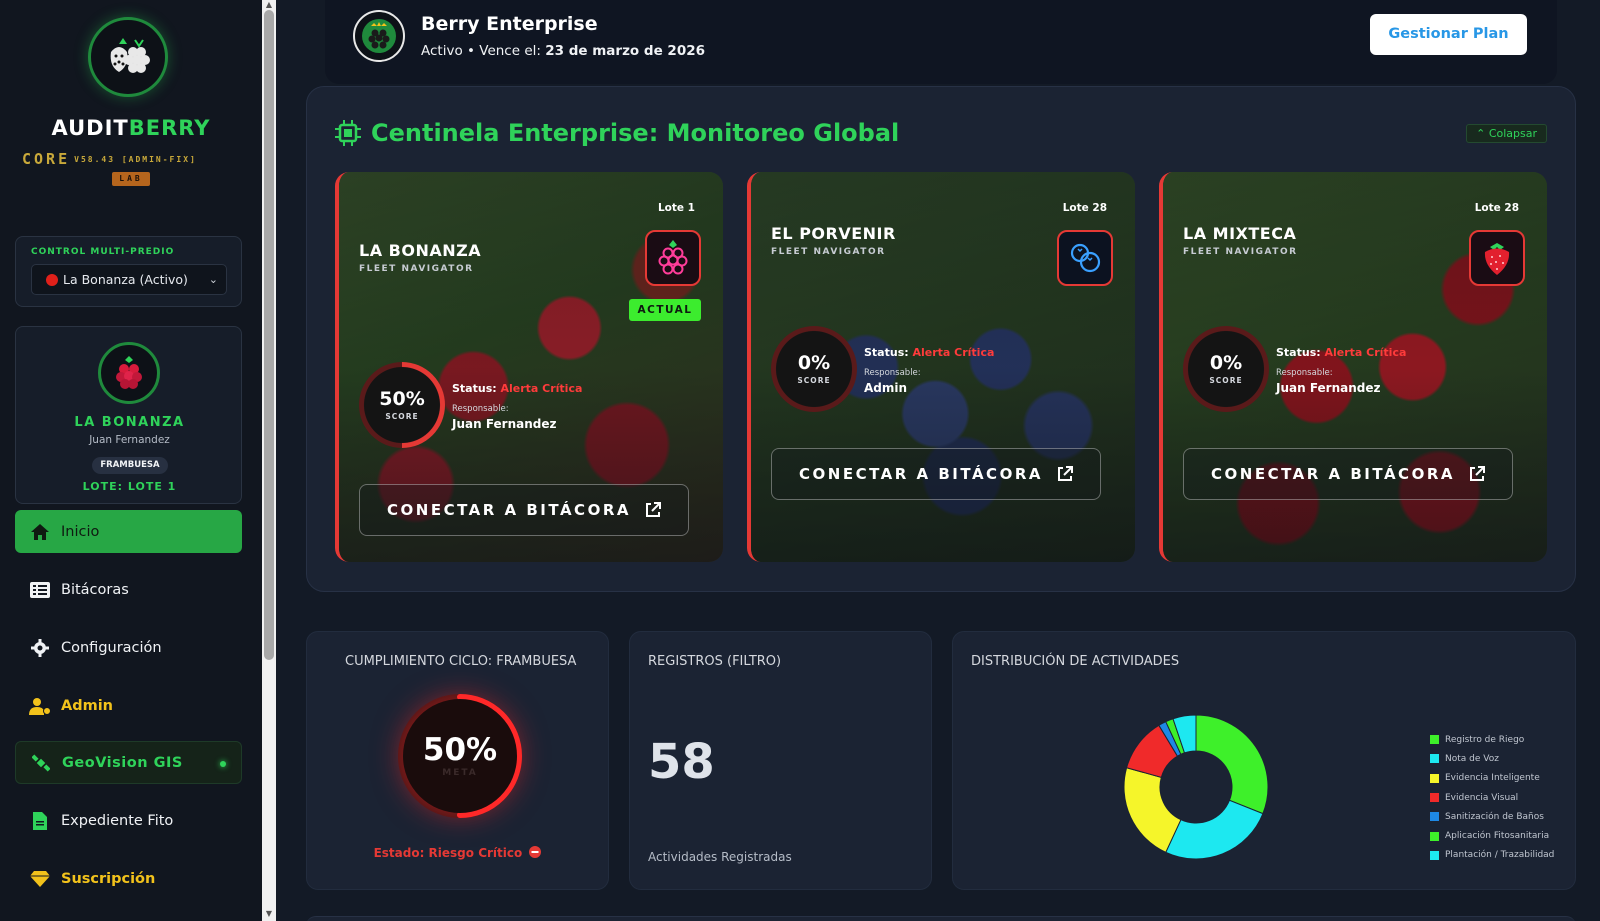  I want to click on legend-label: Sanitización de Baños, so click(1494, 816).